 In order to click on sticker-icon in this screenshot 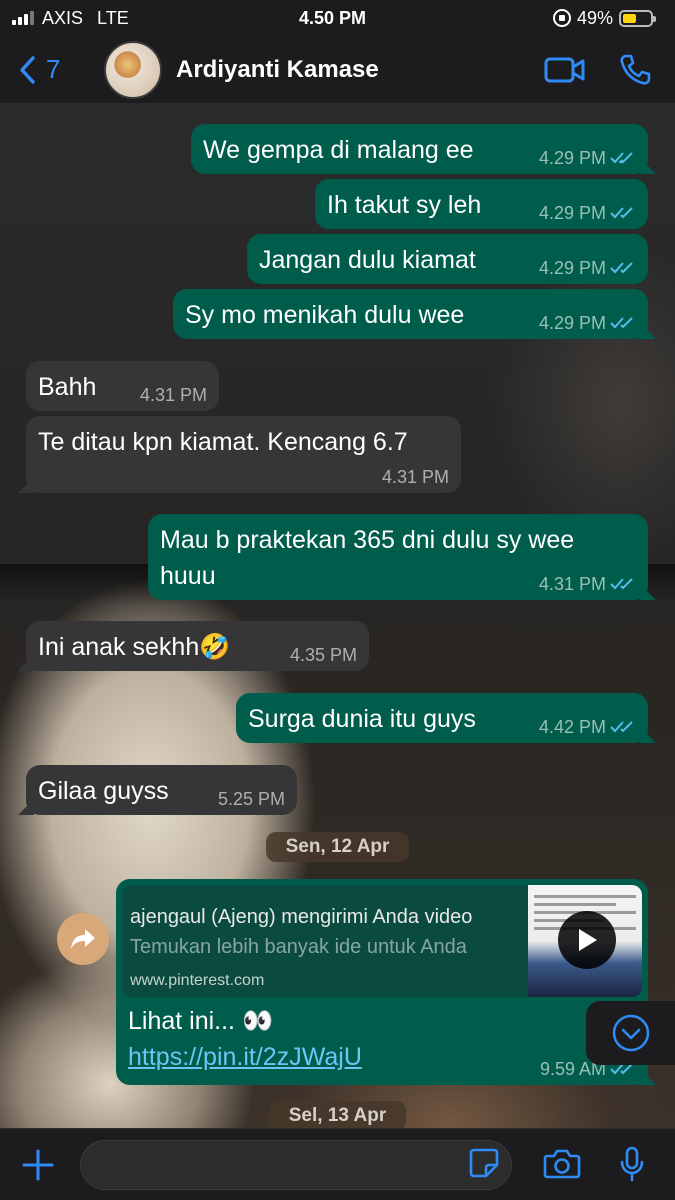, I will do `click(484, 1163)`.